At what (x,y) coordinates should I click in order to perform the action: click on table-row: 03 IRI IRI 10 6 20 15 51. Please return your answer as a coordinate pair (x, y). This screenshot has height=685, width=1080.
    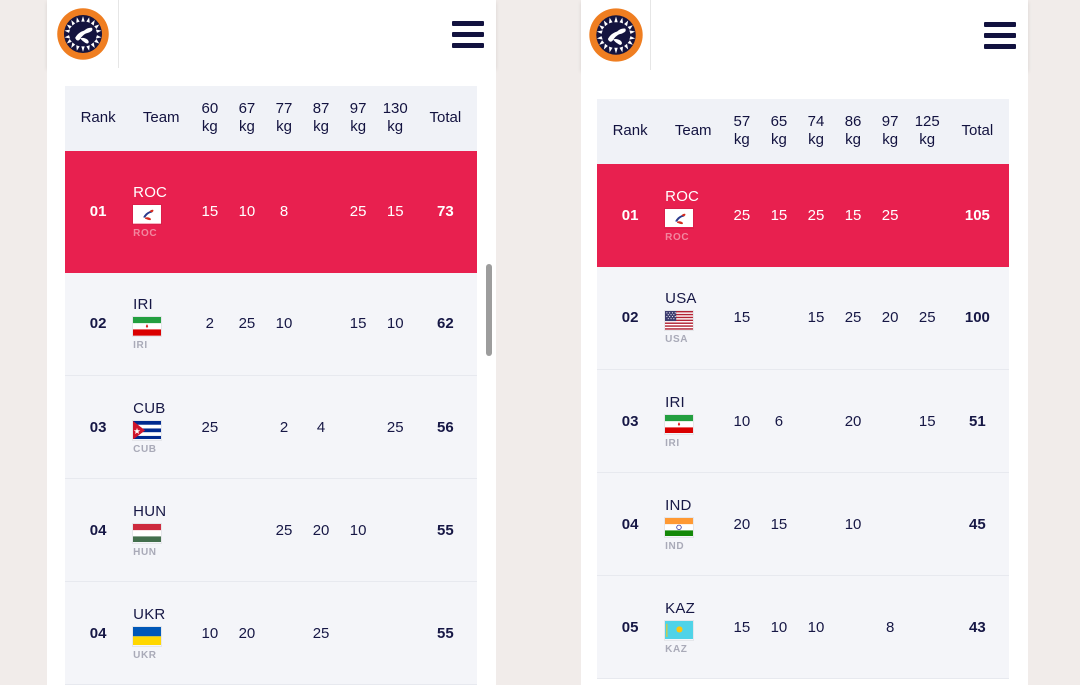
    Looking at the image, I should click on (803, 421).